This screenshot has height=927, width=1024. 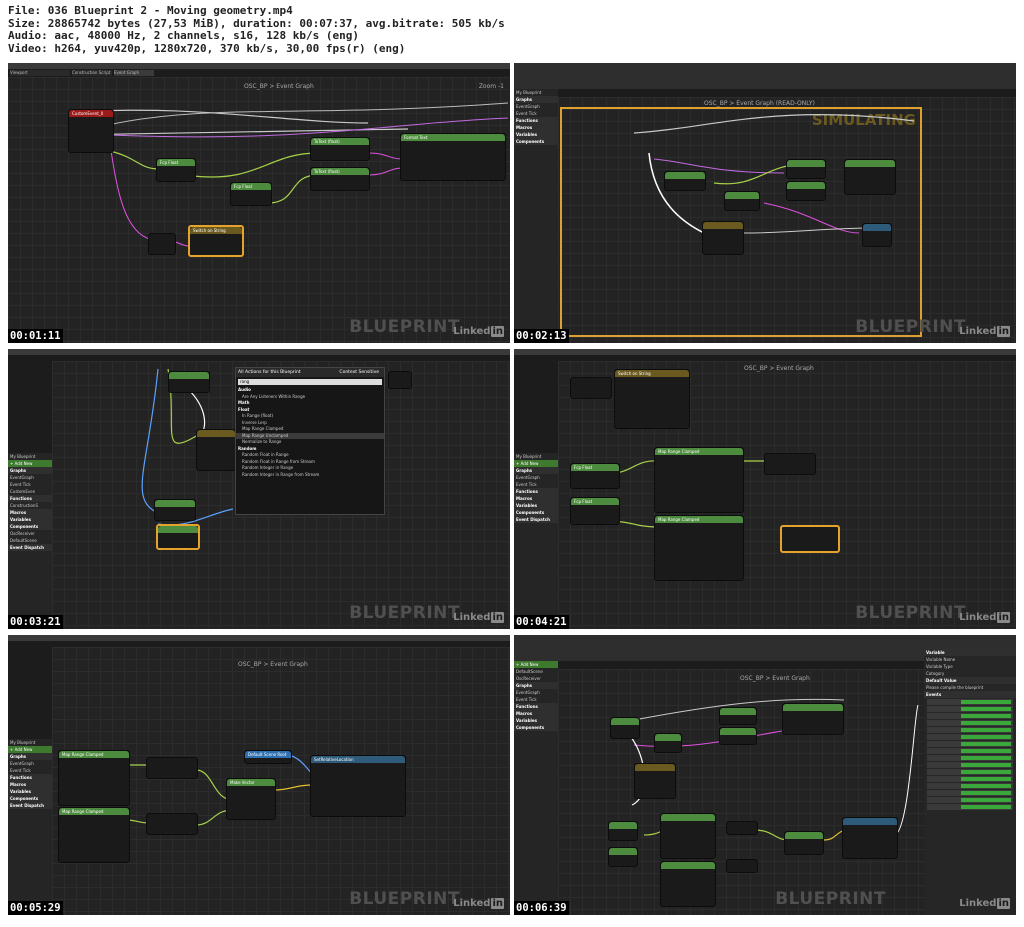 I want to click on default-scene-root-node: Default Scene Root, so click(x=268, y=757).